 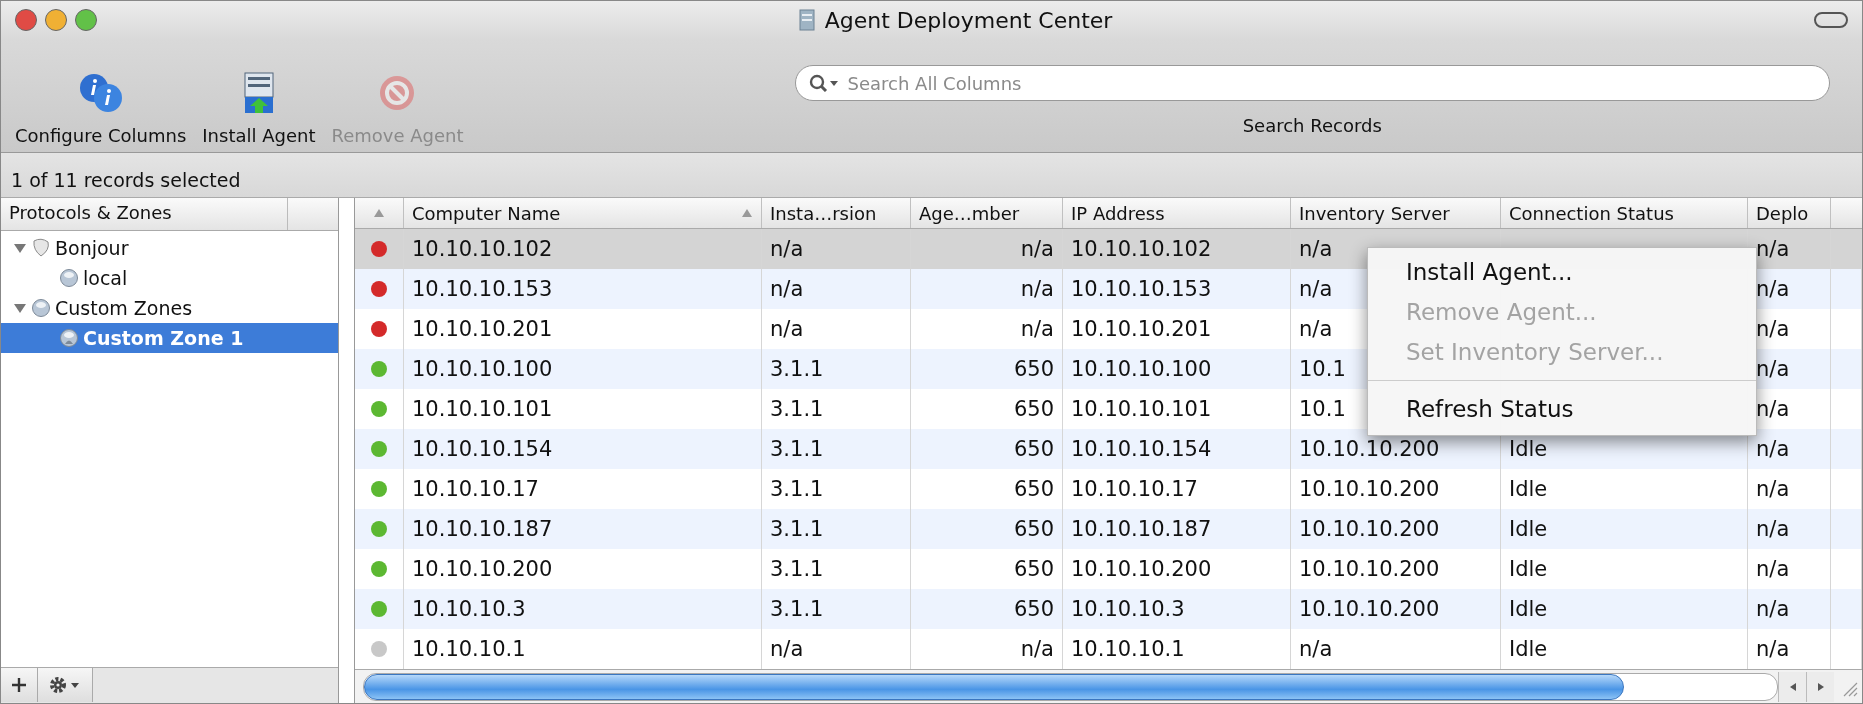 I want to click on table-cell: 10.10.10.201, so click(x=1141, y=329).